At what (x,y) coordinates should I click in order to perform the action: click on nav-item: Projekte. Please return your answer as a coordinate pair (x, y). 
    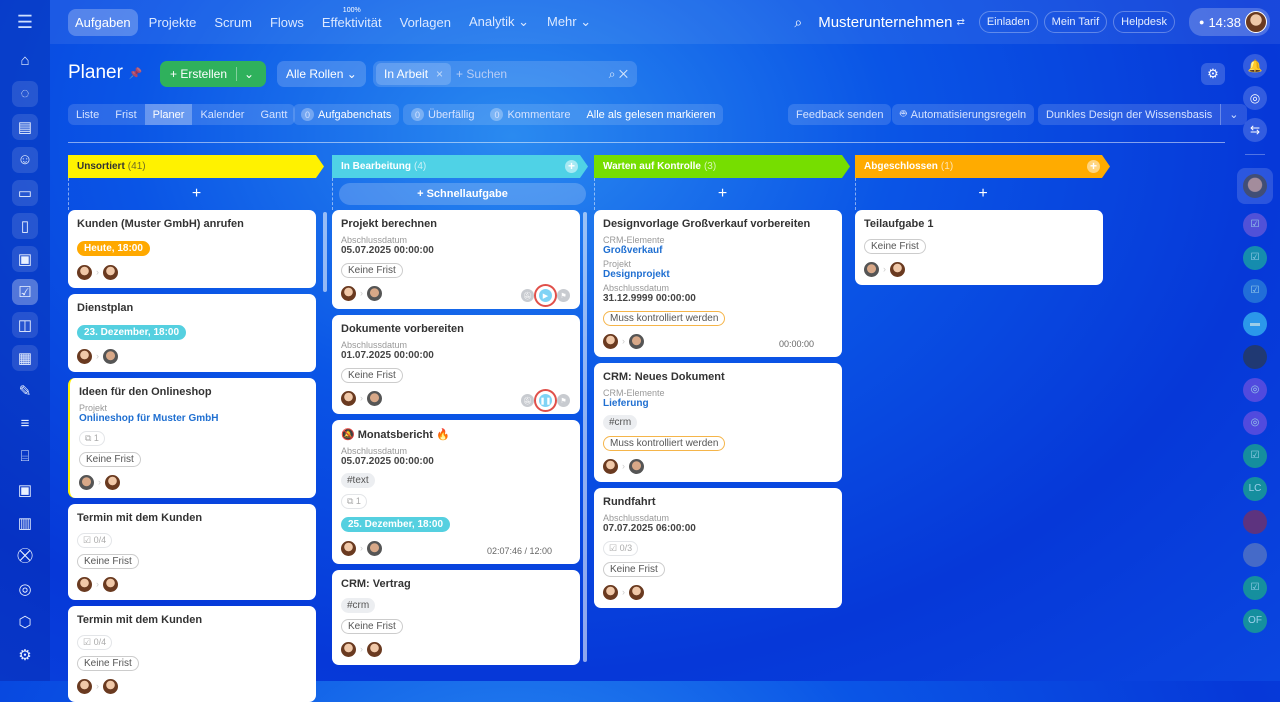
    Looking at the image, I should click on (173, 22).